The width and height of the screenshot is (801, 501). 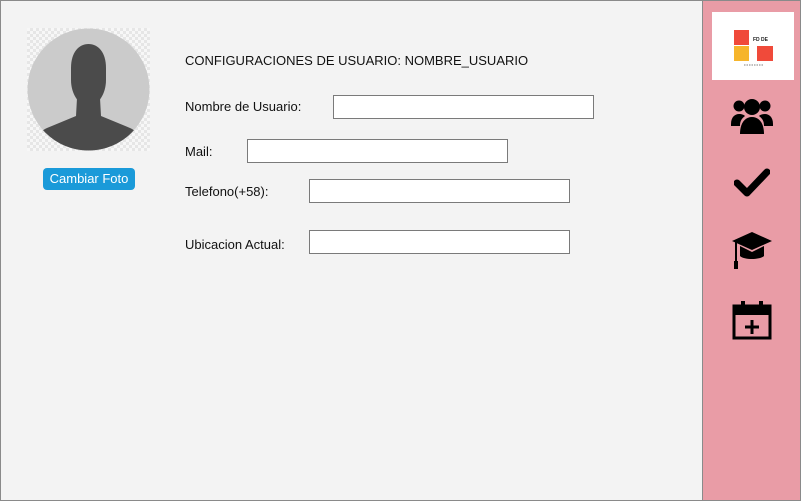 I want to click on location-input, so click(x=439, y=242).